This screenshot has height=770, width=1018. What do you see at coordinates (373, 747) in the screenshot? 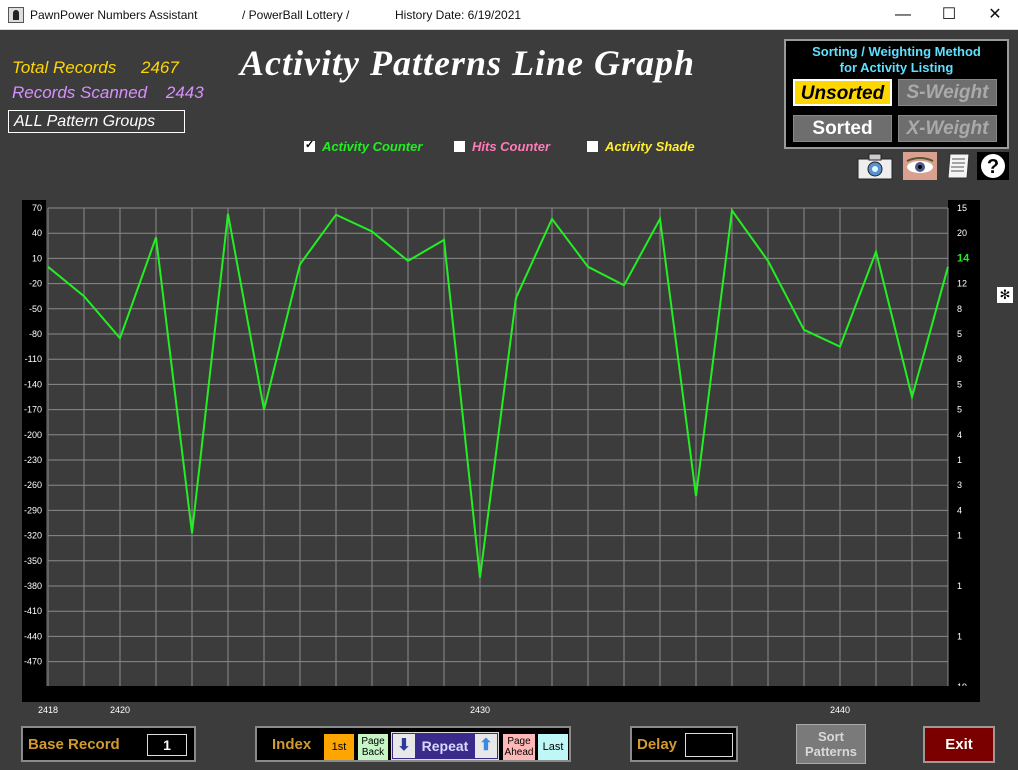
I see `page-back-button: Page Back` at bounding box center [373, 747].